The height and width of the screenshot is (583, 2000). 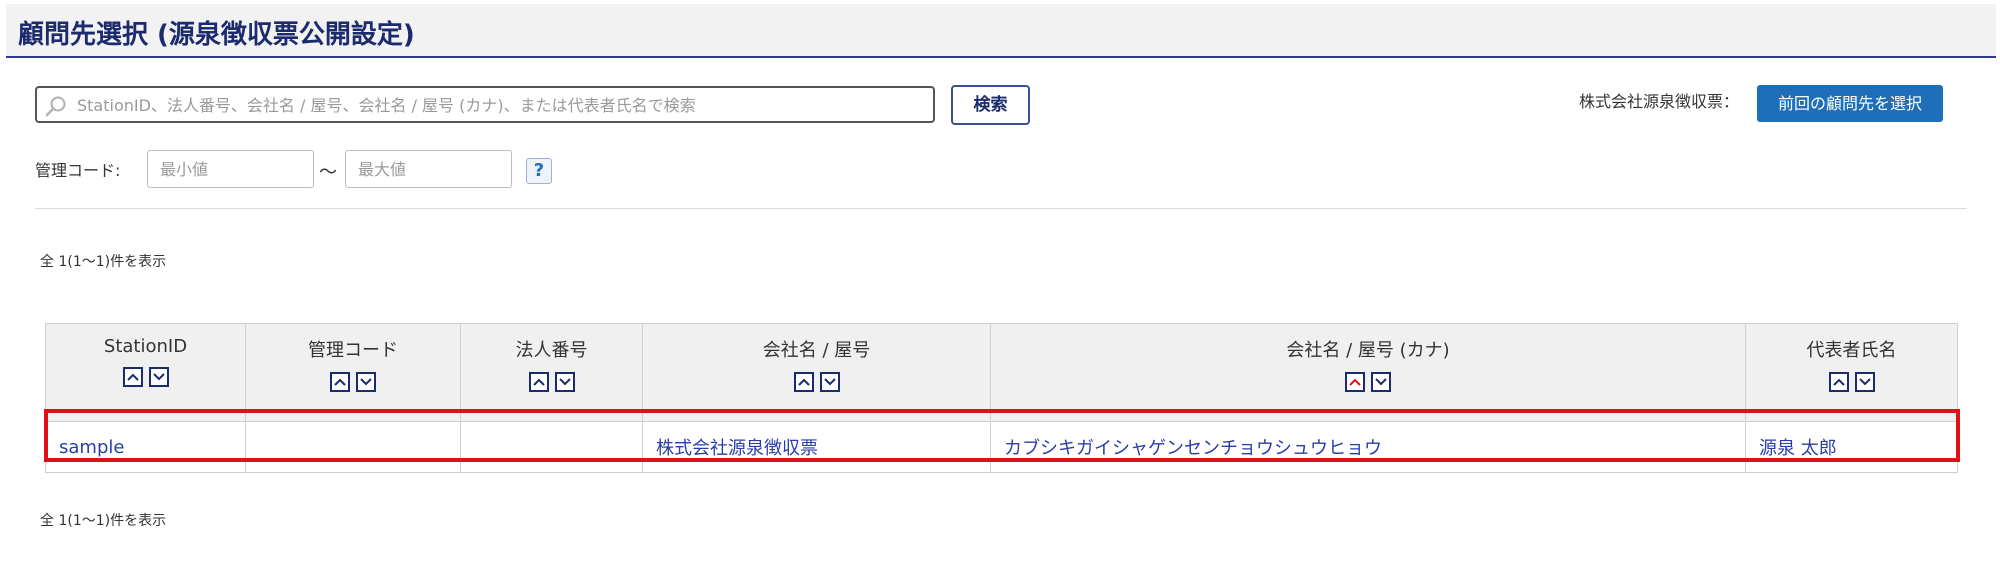 I want to click on column-header-corporate-number: 法人番号, so click(x=551, y=372).